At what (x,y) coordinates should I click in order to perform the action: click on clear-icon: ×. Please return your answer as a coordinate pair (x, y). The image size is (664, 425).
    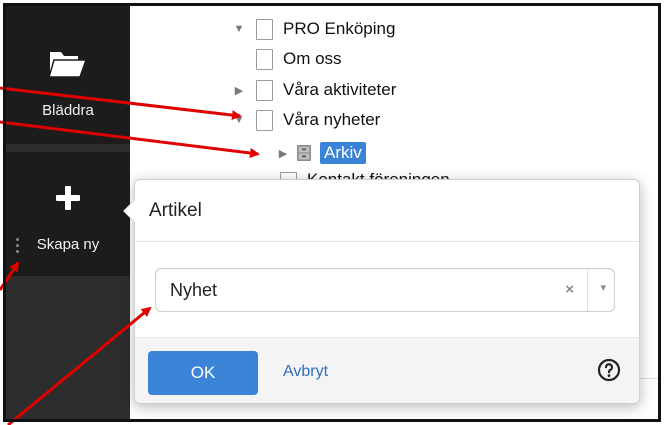
    Looking at the image, I should click on (569, 289).